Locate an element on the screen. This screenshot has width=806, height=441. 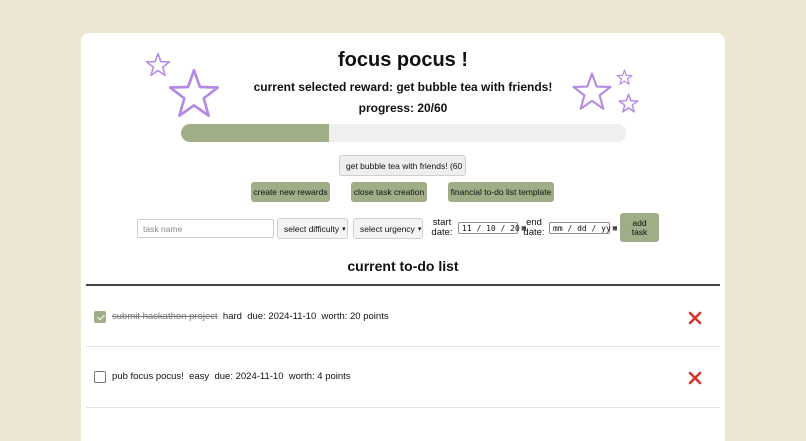
end-date-label: end date: is located at coordinates (534, 228).